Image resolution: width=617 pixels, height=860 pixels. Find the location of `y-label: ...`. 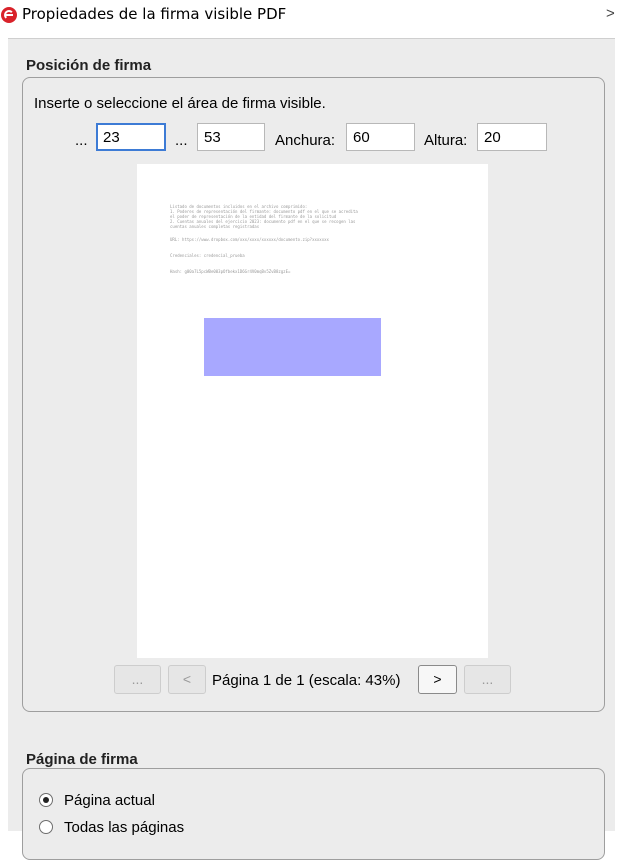

y-label: ... is located at coordinates (181, 140).